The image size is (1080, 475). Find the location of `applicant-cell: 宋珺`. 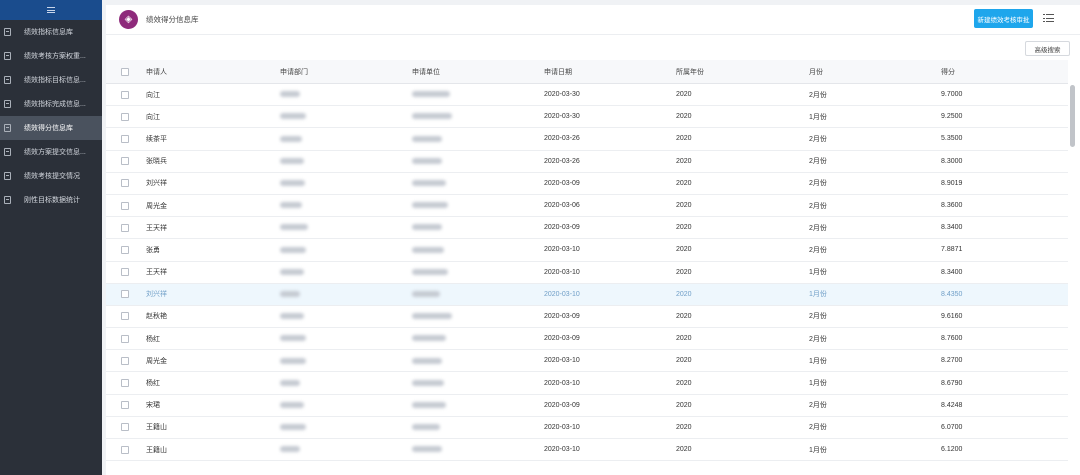

applicant-cell: 宋珺 is located at coordinates (153, 406).